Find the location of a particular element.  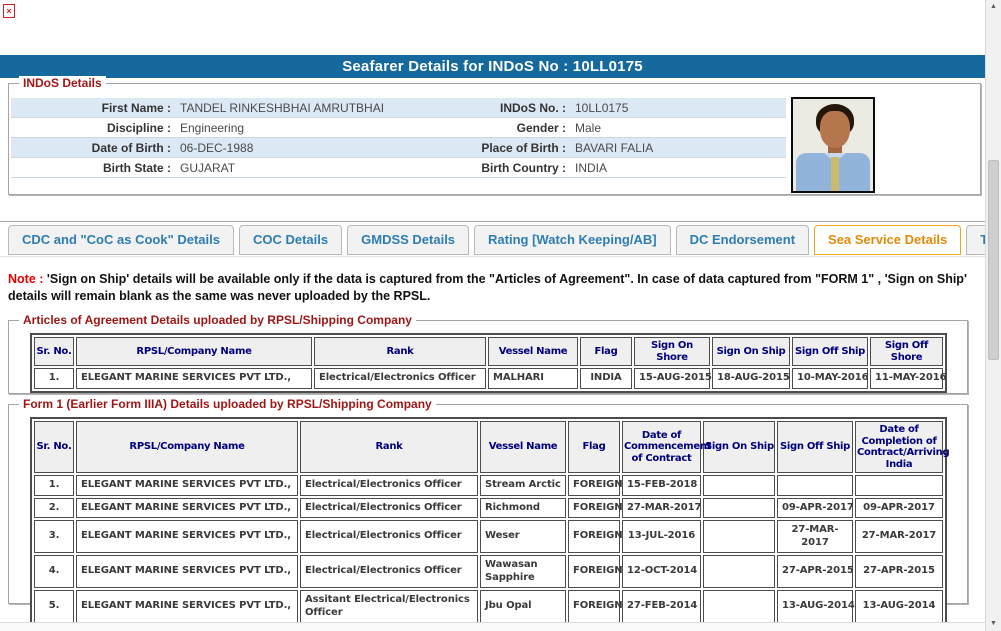

field-value: Male is located at coordinates (588, 127).